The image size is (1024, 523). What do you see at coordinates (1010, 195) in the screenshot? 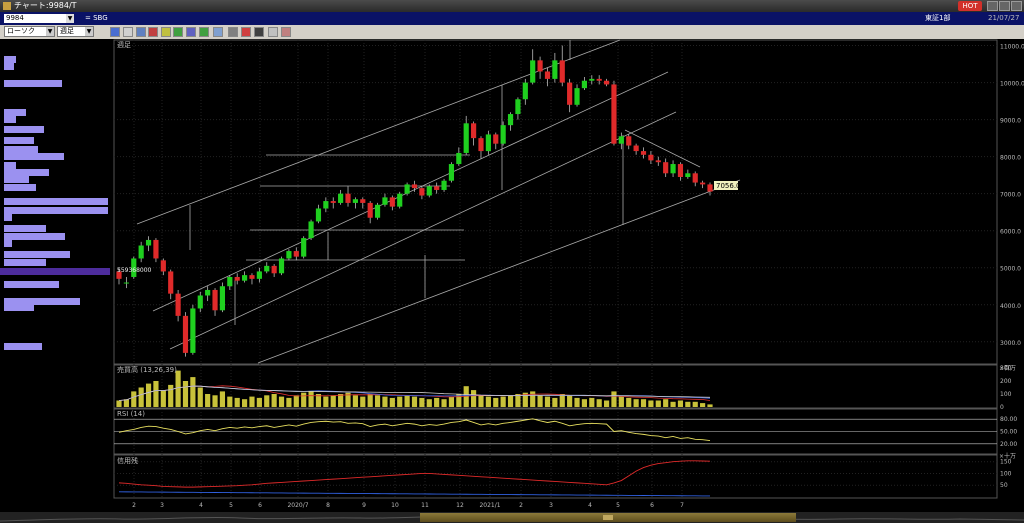
I see `price-tick-label: 7000.0` at bounding box center [1010, 195].